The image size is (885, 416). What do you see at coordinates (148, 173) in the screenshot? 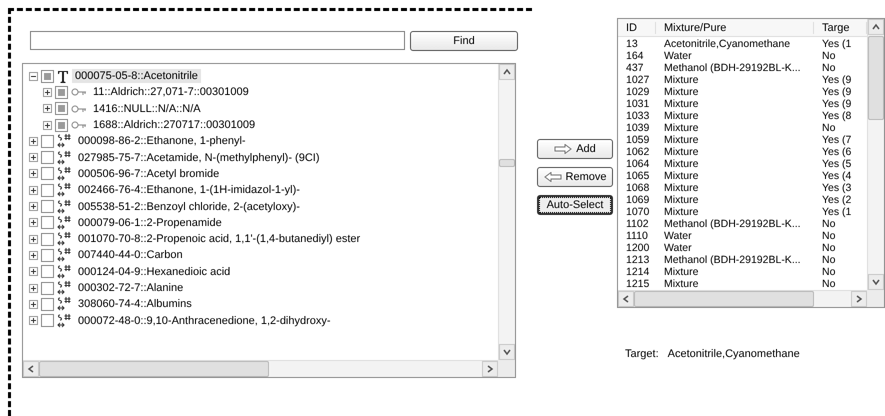
I see `tree-item: 000506-96-7::Acetyl bromide` at bounding box center [148, 173].